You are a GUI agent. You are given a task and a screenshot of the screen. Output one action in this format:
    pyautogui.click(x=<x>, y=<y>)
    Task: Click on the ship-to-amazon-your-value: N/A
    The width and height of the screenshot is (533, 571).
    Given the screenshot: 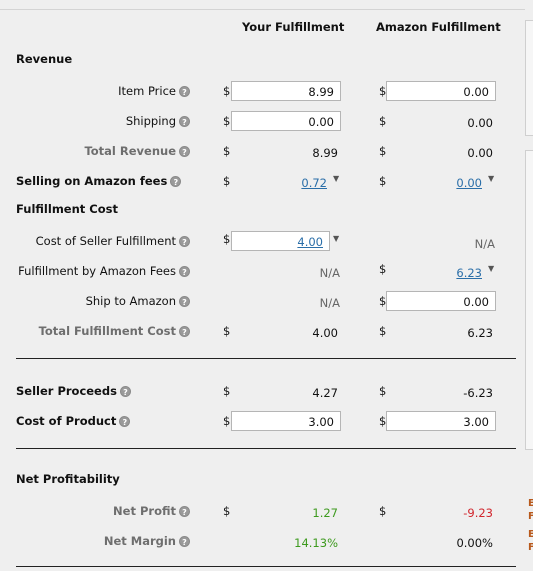 What is the action you would take?
    pyautogui.click(x=329, y=303)
    